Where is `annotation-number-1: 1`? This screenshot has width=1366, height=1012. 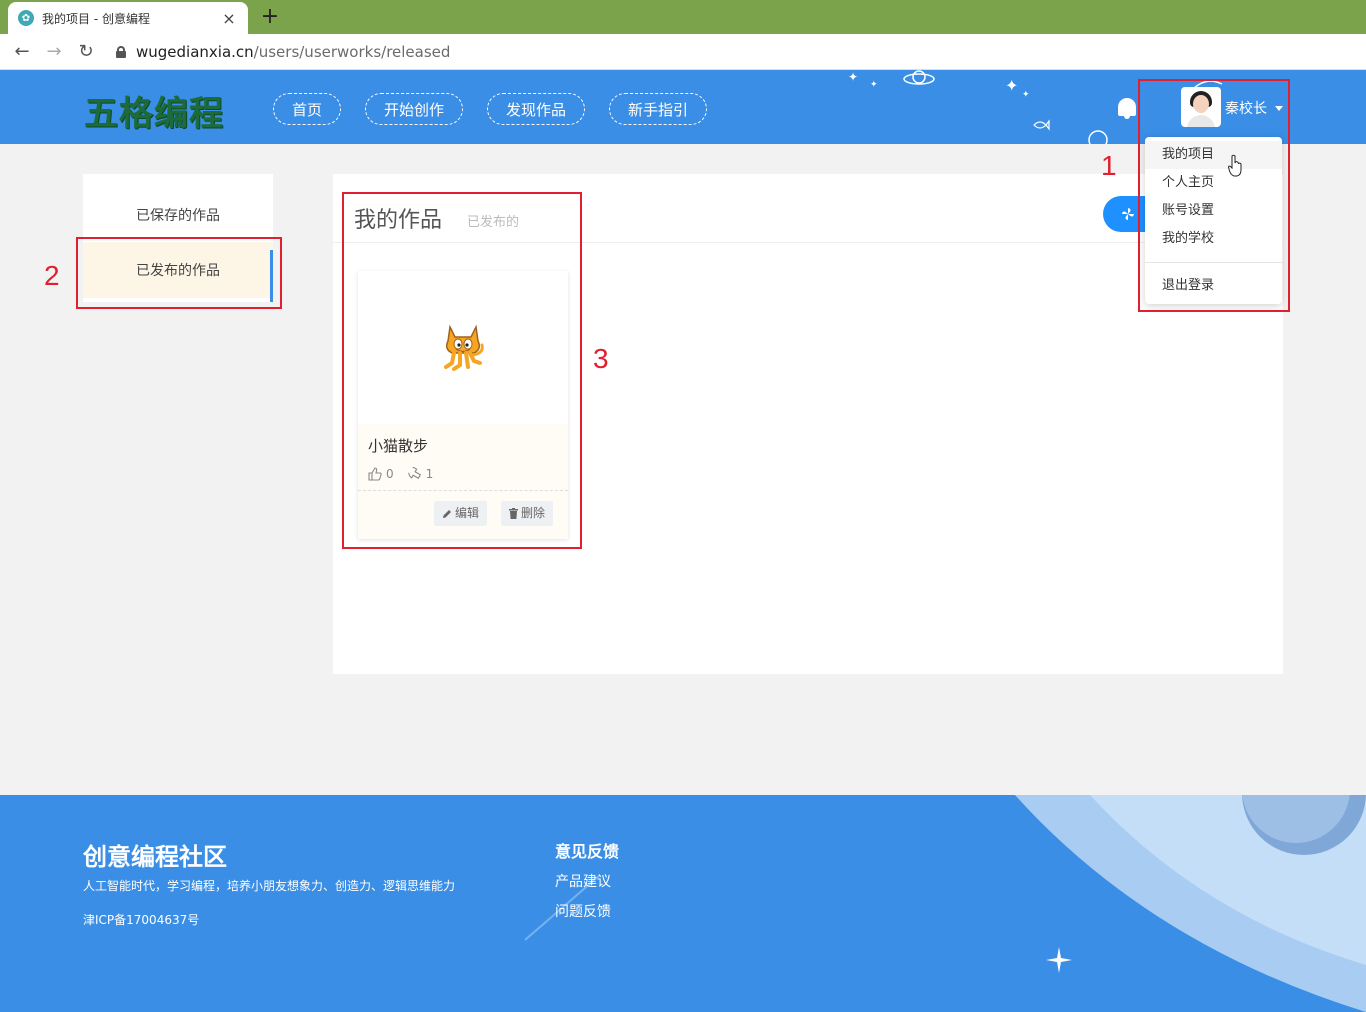
annotation-number-1: 1 is located at coordinates (1109, 165).